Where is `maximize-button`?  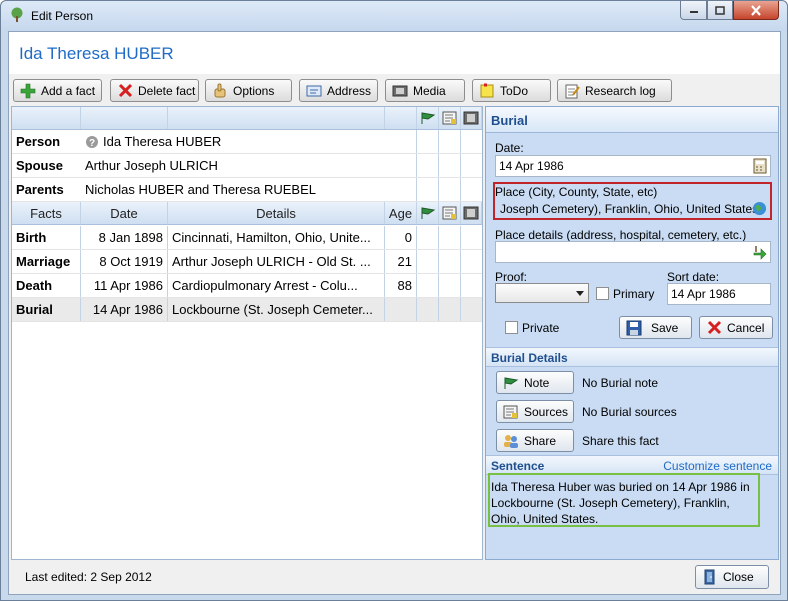
maximize-button is located at coordinates (720, 10).